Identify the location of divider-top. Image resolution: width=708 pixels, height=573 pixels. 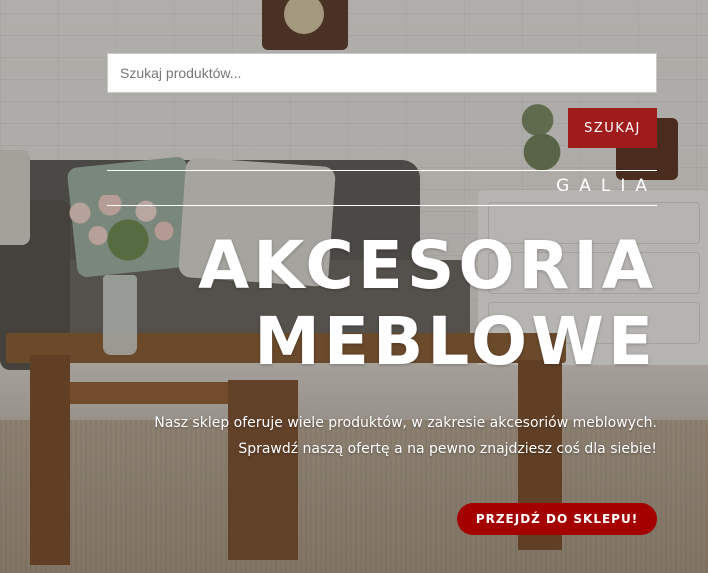
(382, 170).